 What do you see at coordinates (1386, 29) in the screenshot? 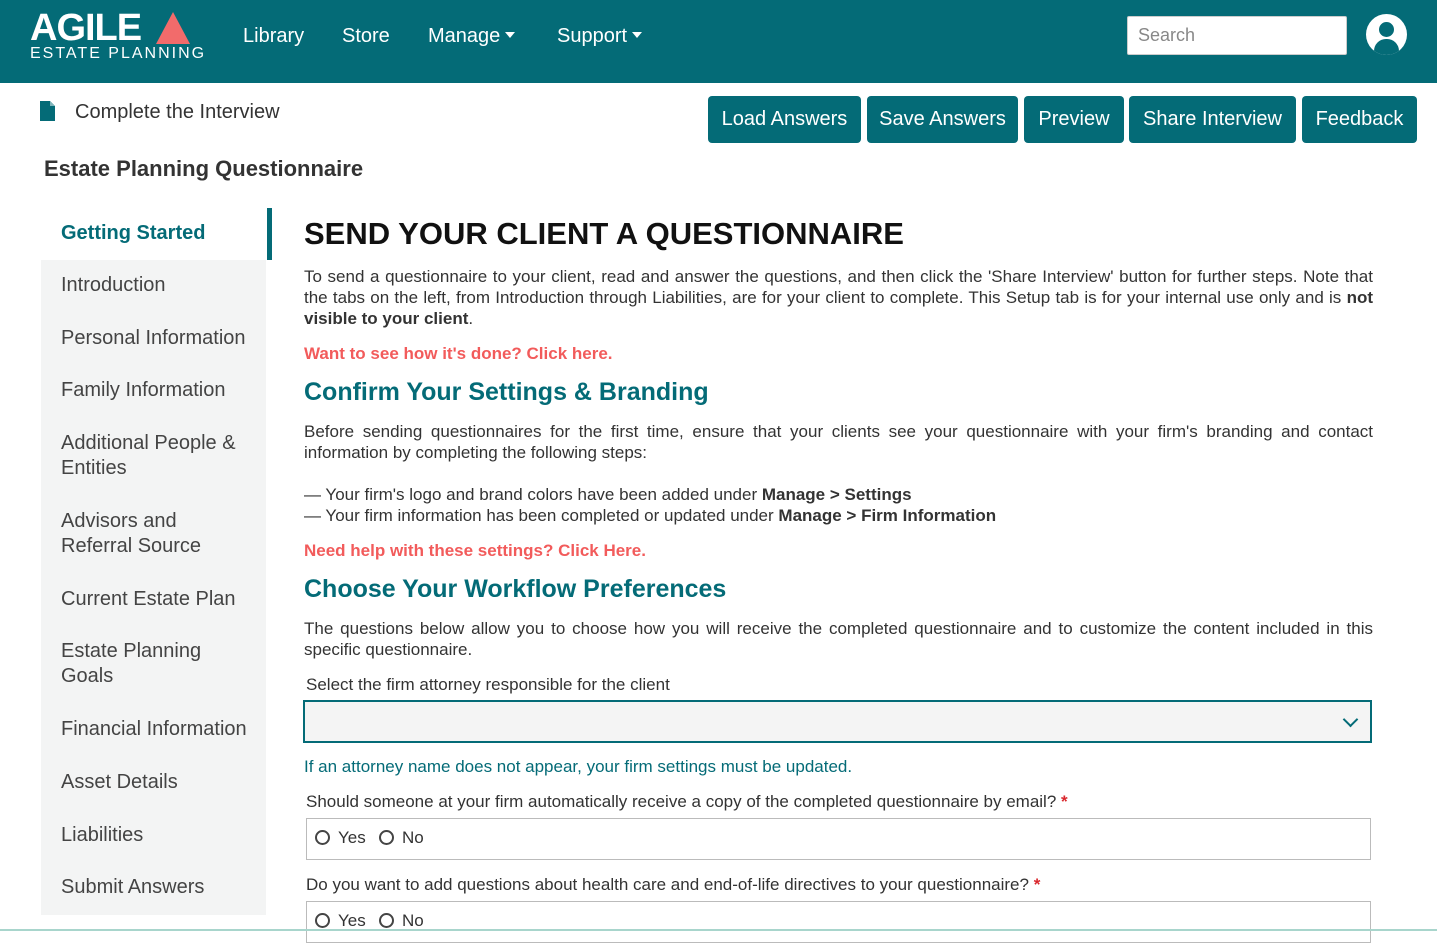
I see `avatar-head` at bounding box center [1386, 29].